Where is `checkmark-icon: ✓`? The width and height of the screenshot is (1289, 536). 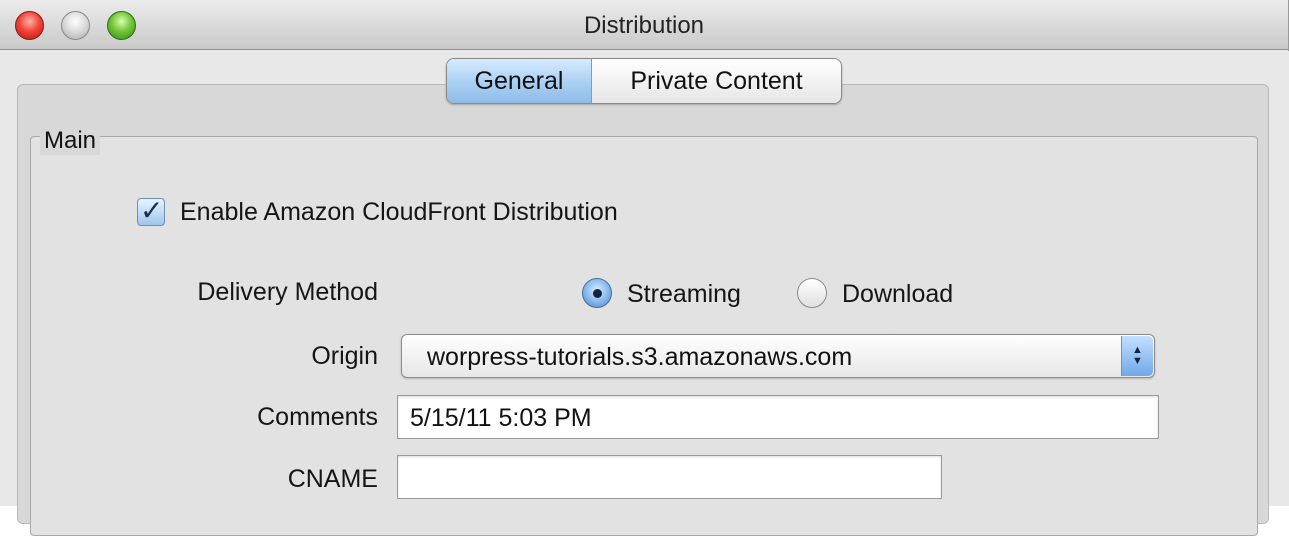
checkmark-icon: ✓ is located at coordinates (152, 210).